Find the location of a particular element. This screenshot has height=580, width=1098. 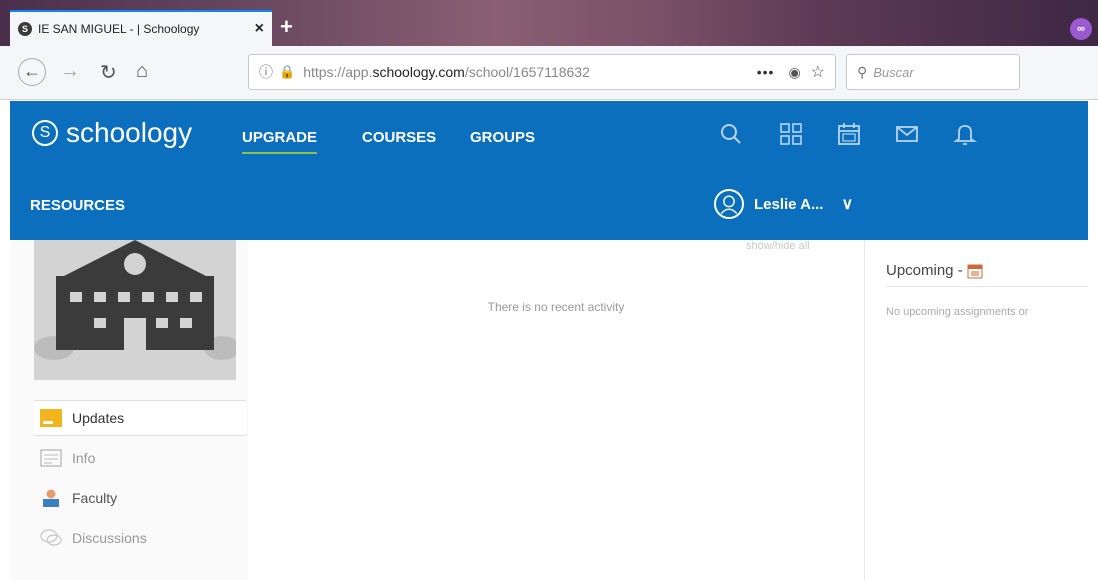

chevron-down-icon: ∨ is located at coordinates (847, 204).